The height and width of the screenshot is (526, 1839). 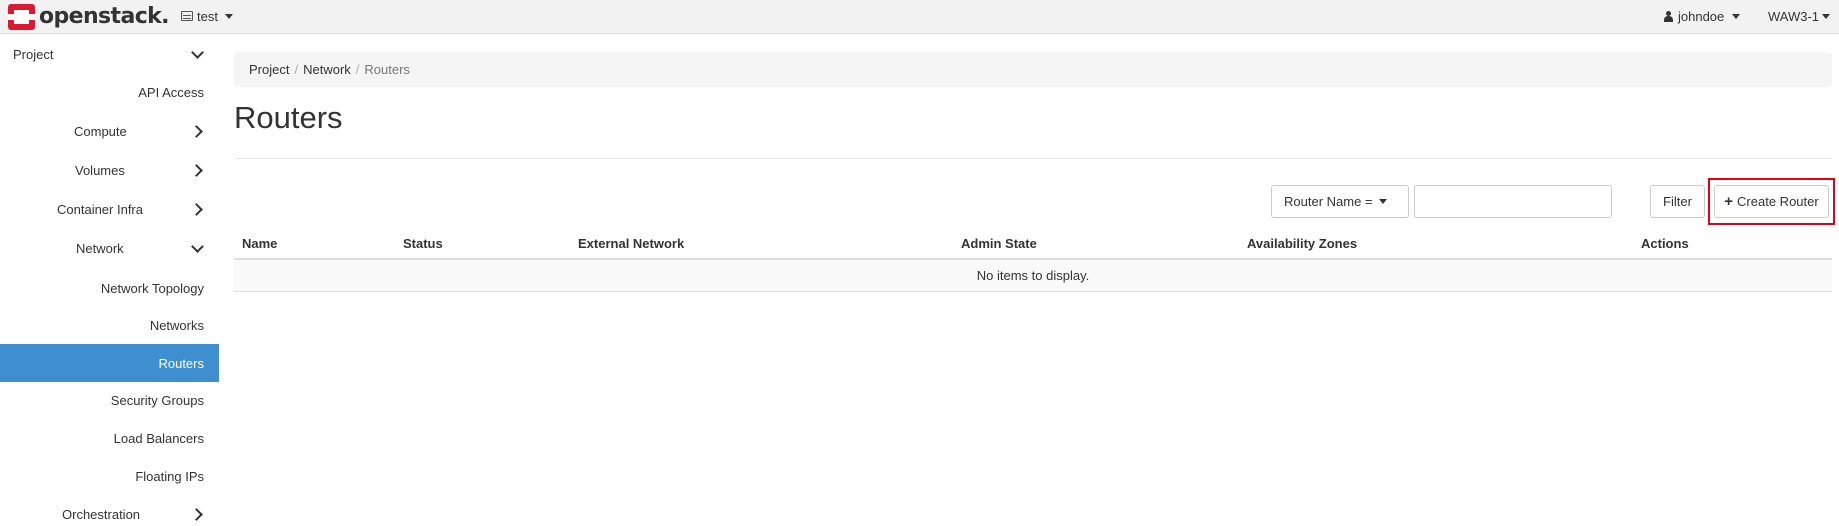 What do you see at coordinates (288, 117) in the screenshot?
I see `page-title: Routers` at bounding box center [288, 117].